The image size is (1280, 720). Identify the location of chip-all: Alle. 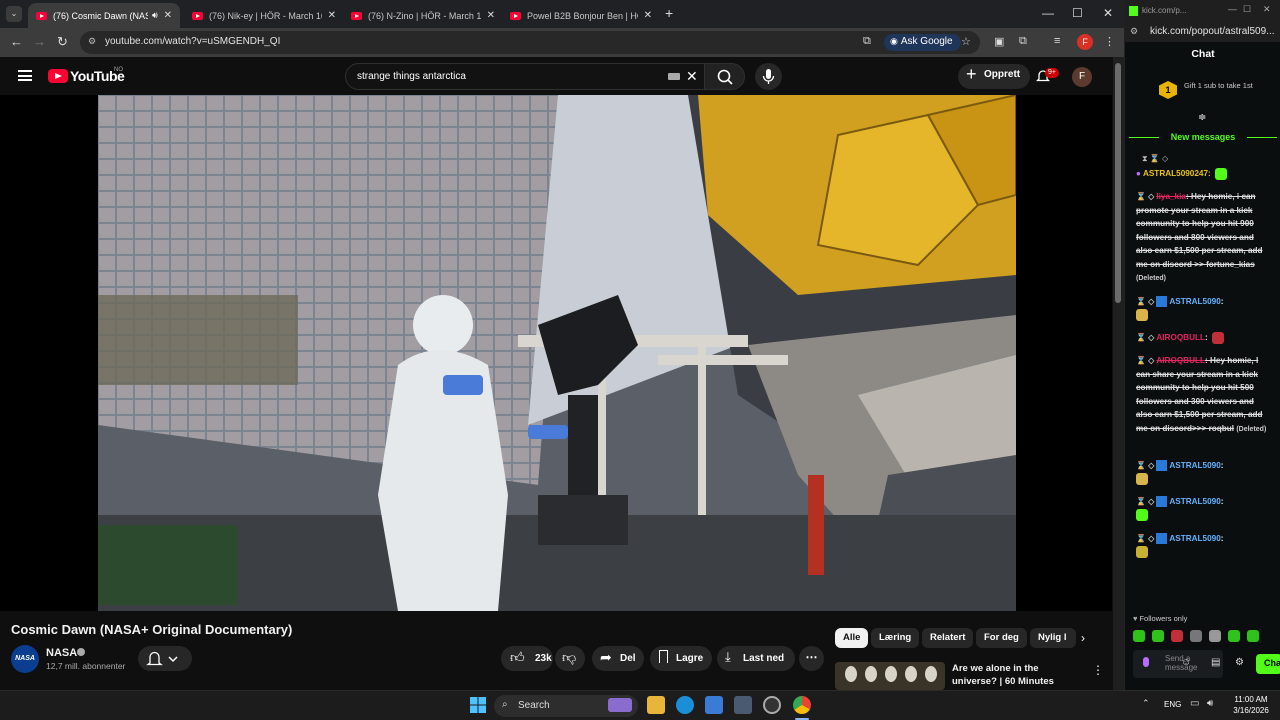
(852, 638).